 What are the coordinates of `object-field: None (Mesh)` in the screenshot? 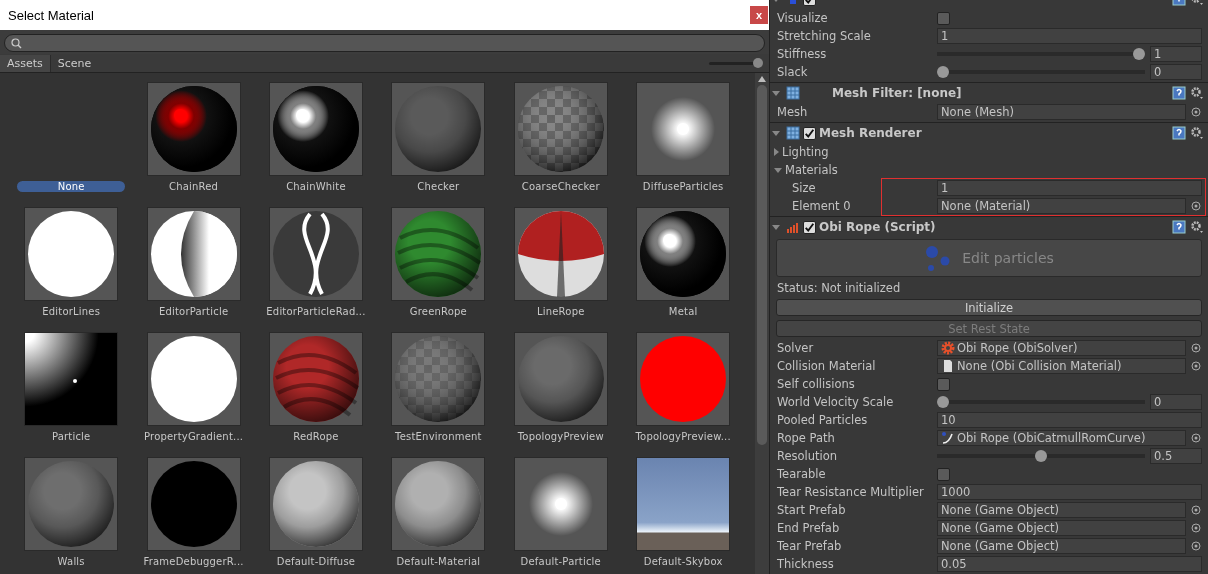 It's located at (1061, 112).